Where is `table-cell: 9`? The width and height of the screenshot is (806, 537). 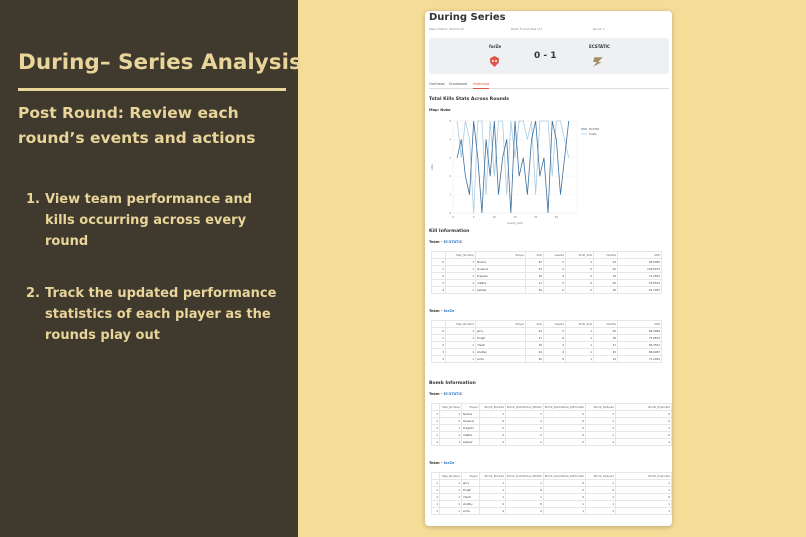
table-cell: 9 is located at coordinates (554, 352).